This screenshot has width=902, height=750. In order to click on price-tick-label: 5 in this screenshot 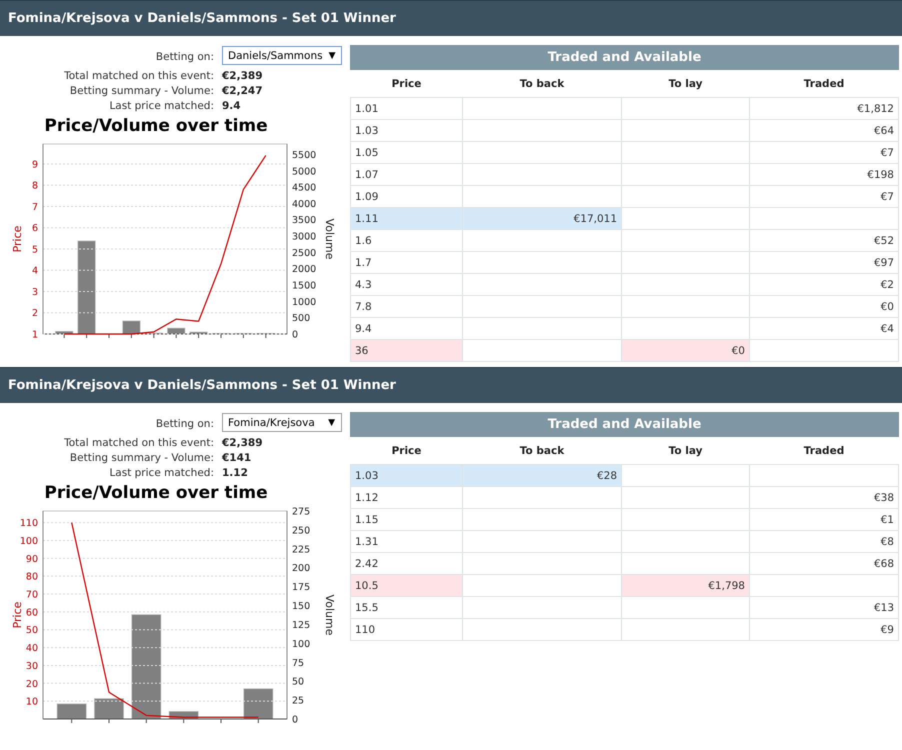, I will do `click(35, 250)`.